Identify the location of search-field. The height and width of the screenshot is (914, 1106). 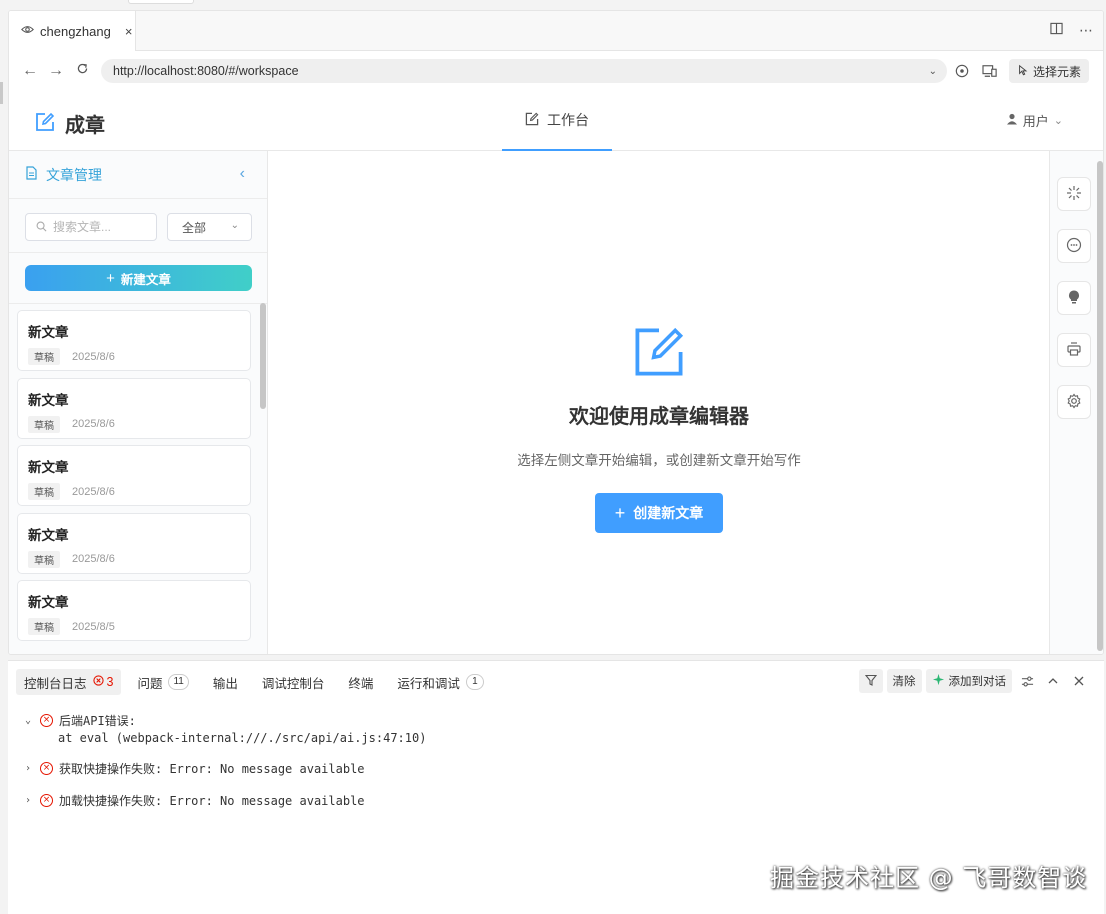
(91, 227).